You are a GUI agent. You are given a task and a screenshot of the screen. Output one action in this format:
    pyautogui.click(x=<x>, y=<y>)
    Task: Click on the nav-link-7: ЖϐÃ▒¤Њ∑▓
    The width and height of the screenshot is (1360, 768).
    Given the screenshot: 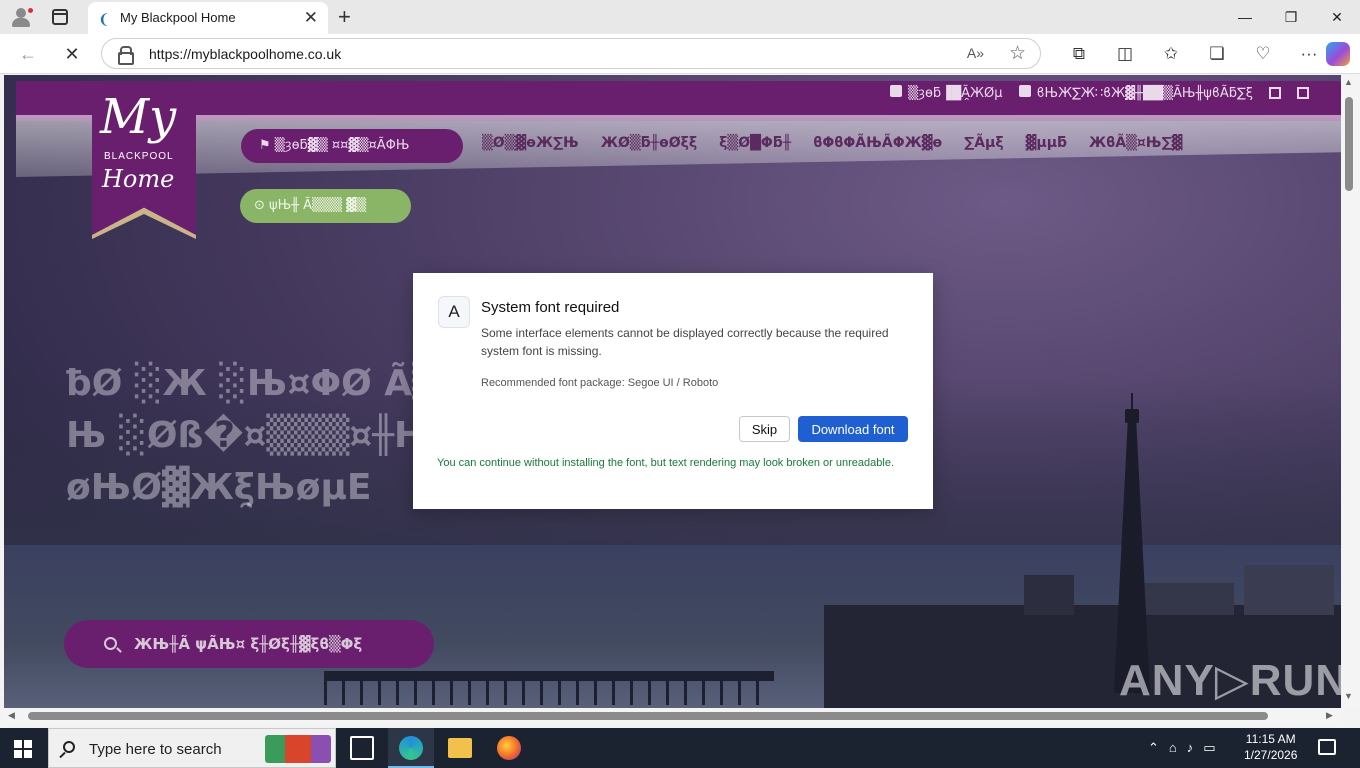 What is the action you would take?
    pyautogui.click(x=1135, y=143)
    